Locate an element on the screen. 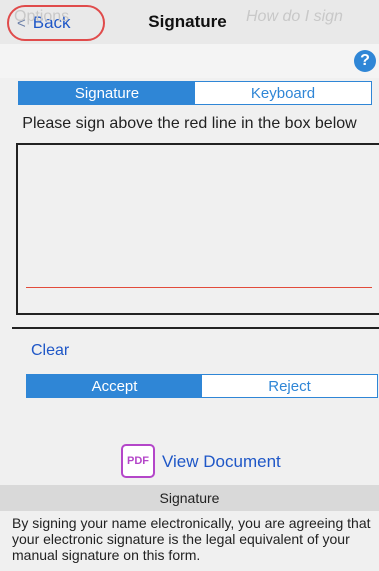 The width and height of the screenshot is (379, 571). reject-button: Reject is located at coordinates (289, 386).